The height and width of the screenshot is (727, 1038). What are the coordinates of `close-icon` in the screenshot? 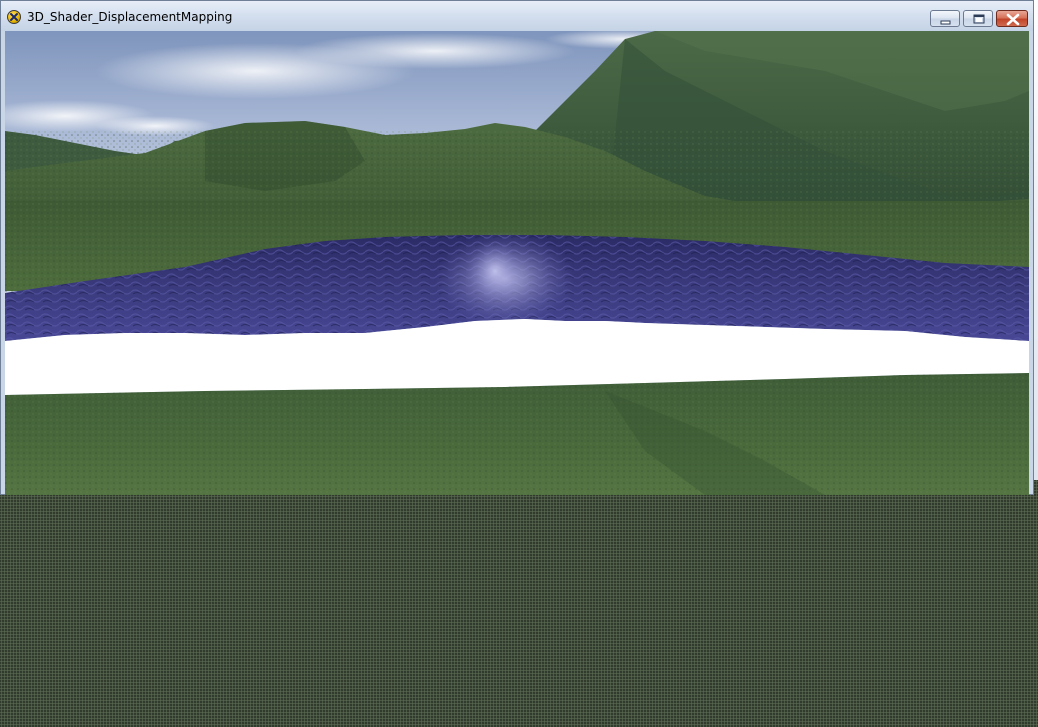 It's located at (1013, 19).